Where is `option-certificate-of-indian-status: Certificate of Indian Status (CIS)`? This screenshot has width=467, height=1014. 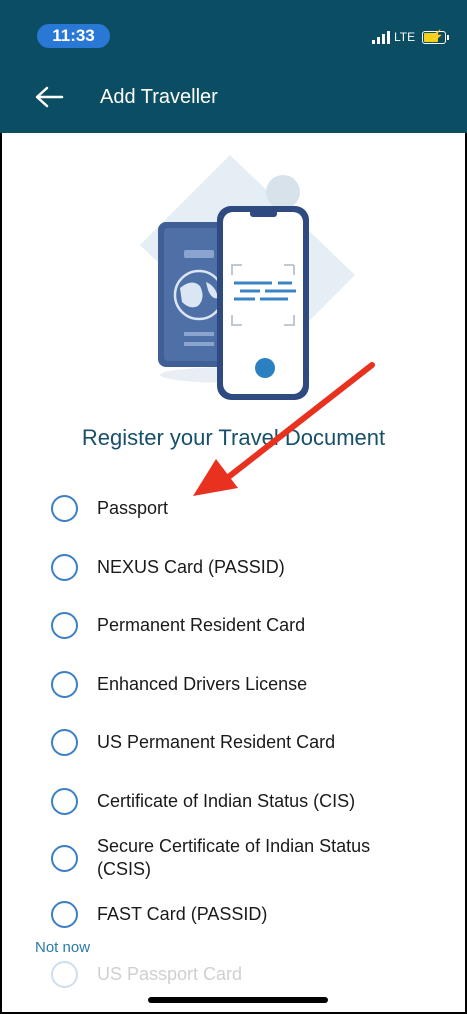
option-certificate-of-indian-status: Certificate of Indian Status (CIS) is located at coordinates (234, 801).